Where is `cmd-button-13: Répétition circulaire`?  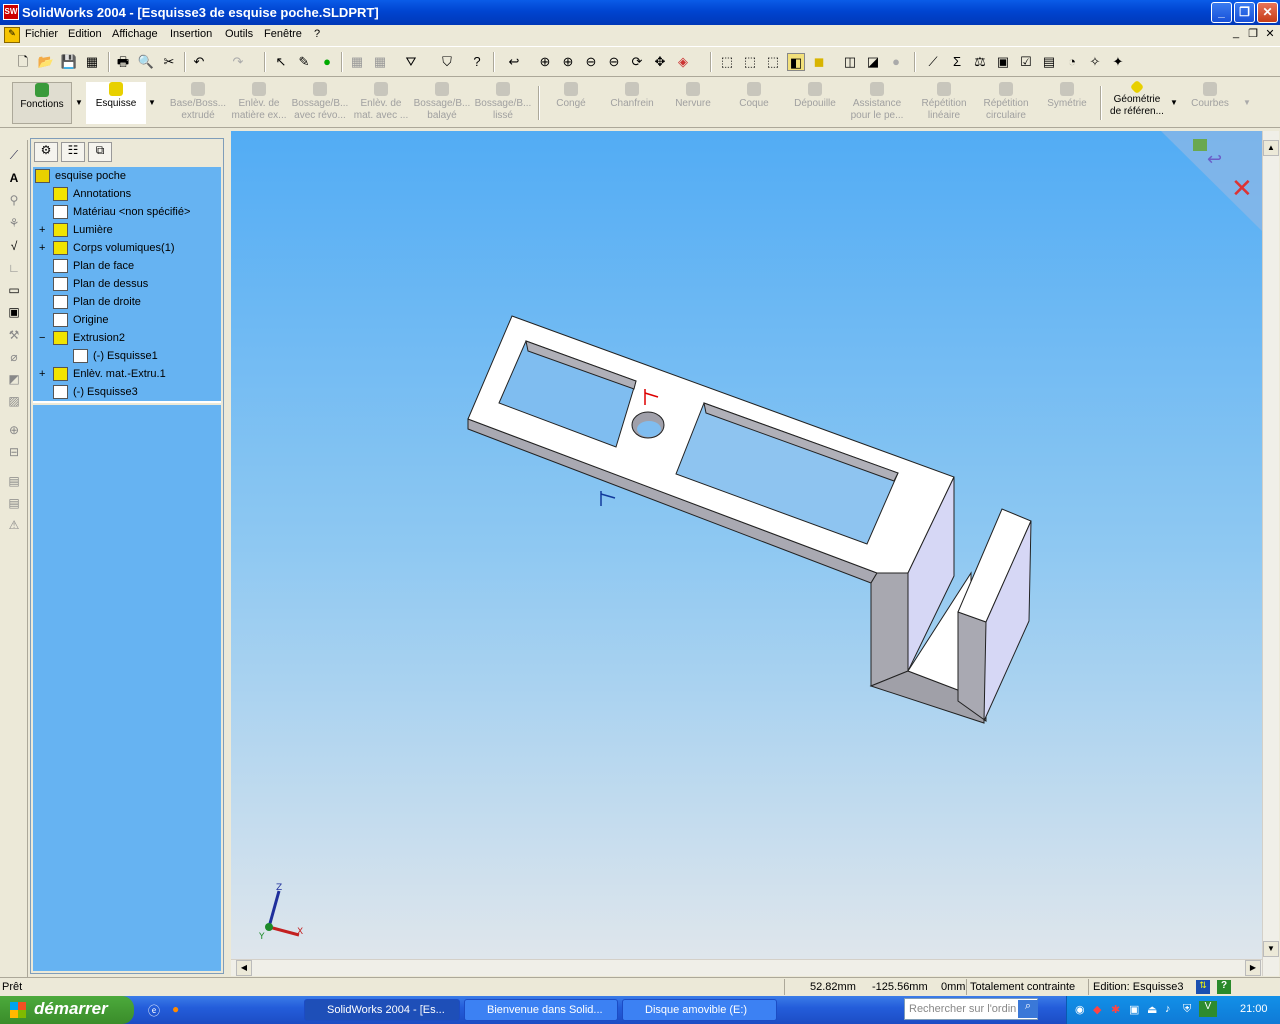
cmd-button-13: Répétition circulaire is located at coordinates (1006, 102).